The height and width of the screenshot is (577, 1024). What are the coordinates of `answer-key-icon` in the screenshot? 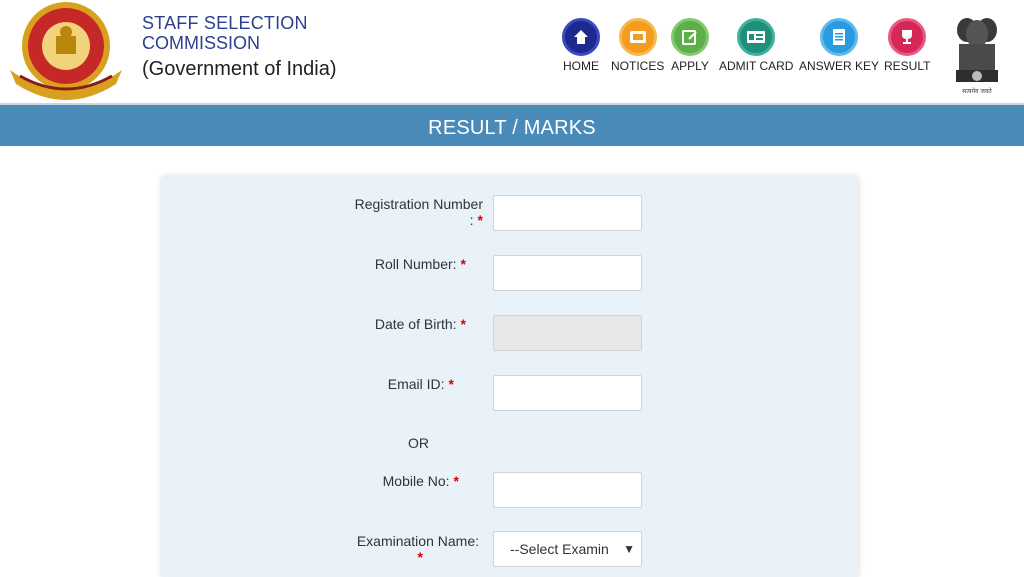 It's located at (839, 37).